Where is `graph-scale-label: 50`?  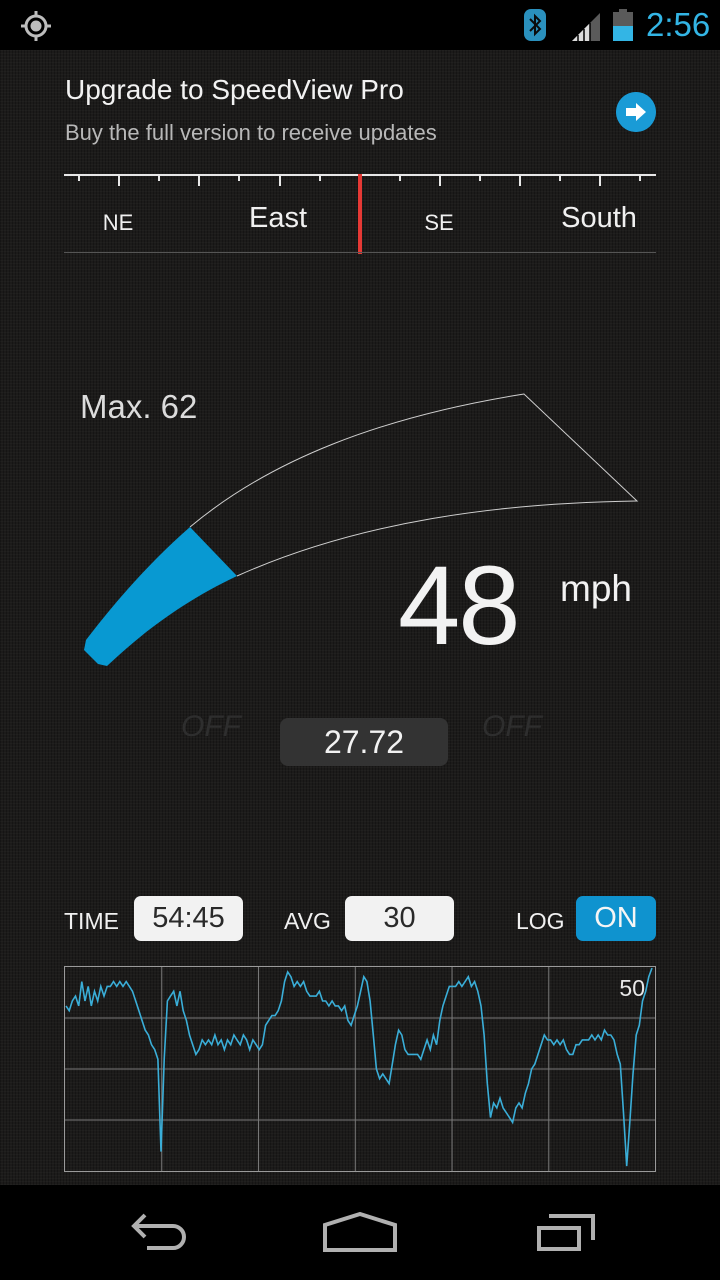 graph-scale-label: 50 is located at coordinates (632, 988).